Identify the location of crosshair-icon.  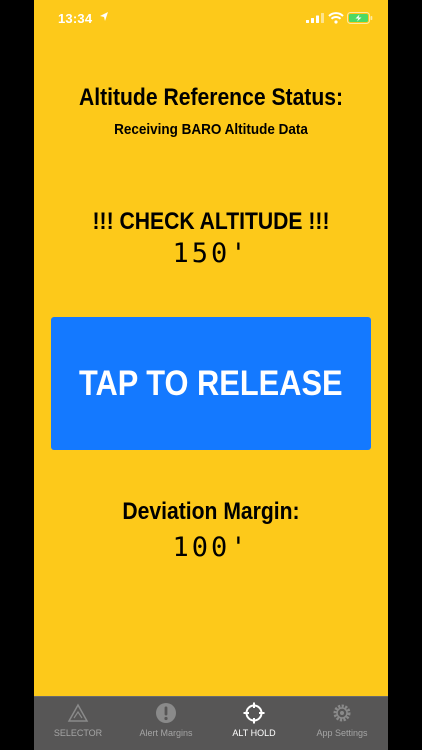
(254, 713).